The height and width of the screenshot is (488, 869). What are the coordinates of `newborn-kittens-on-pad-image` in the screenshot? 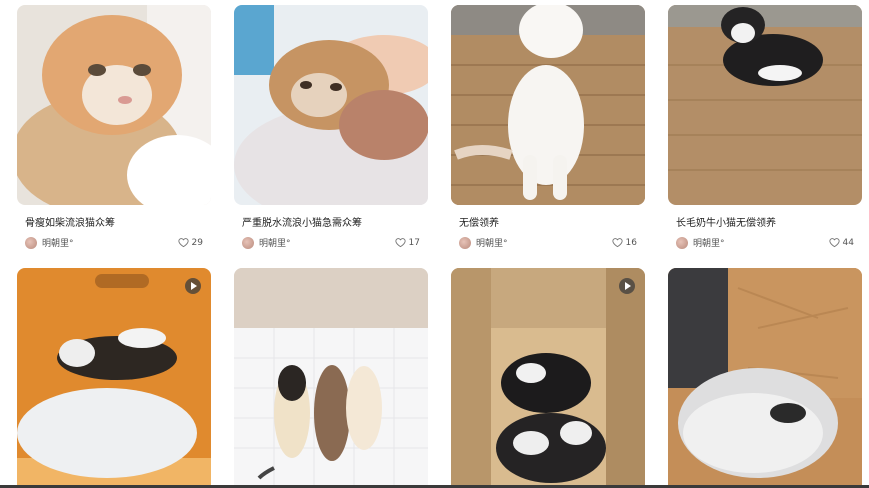 It's located at (331, 377).